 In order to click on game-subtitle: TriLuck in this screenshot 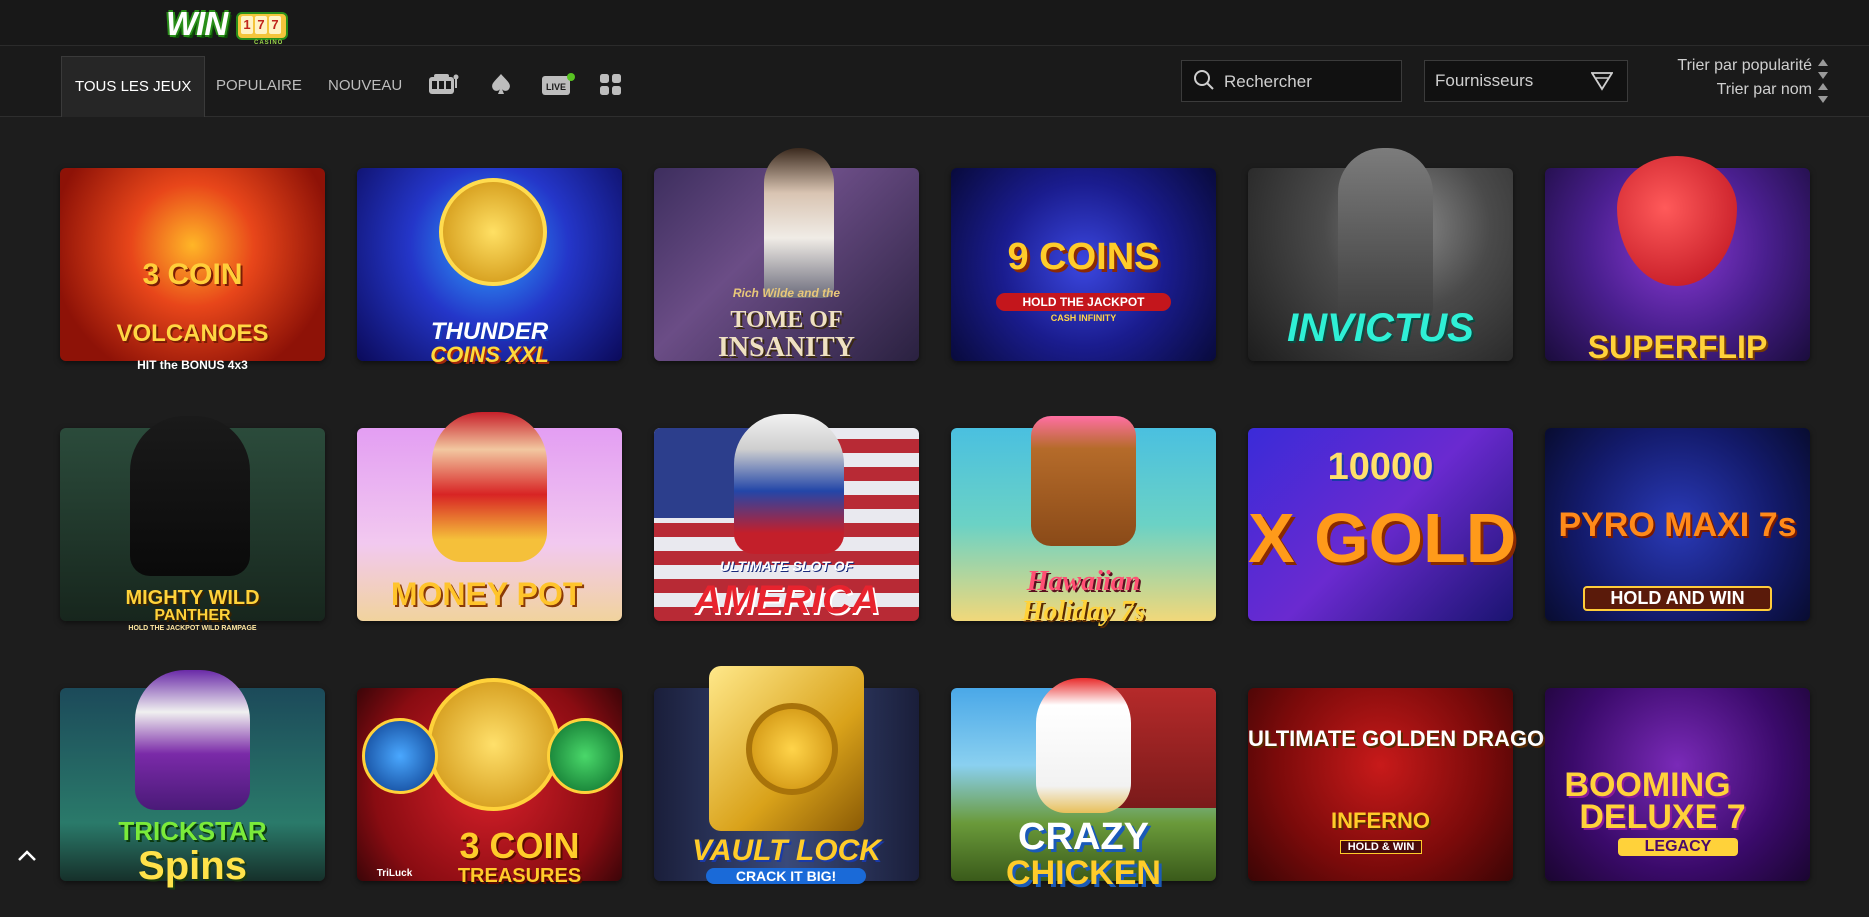, I will do `click(394, 873)`.